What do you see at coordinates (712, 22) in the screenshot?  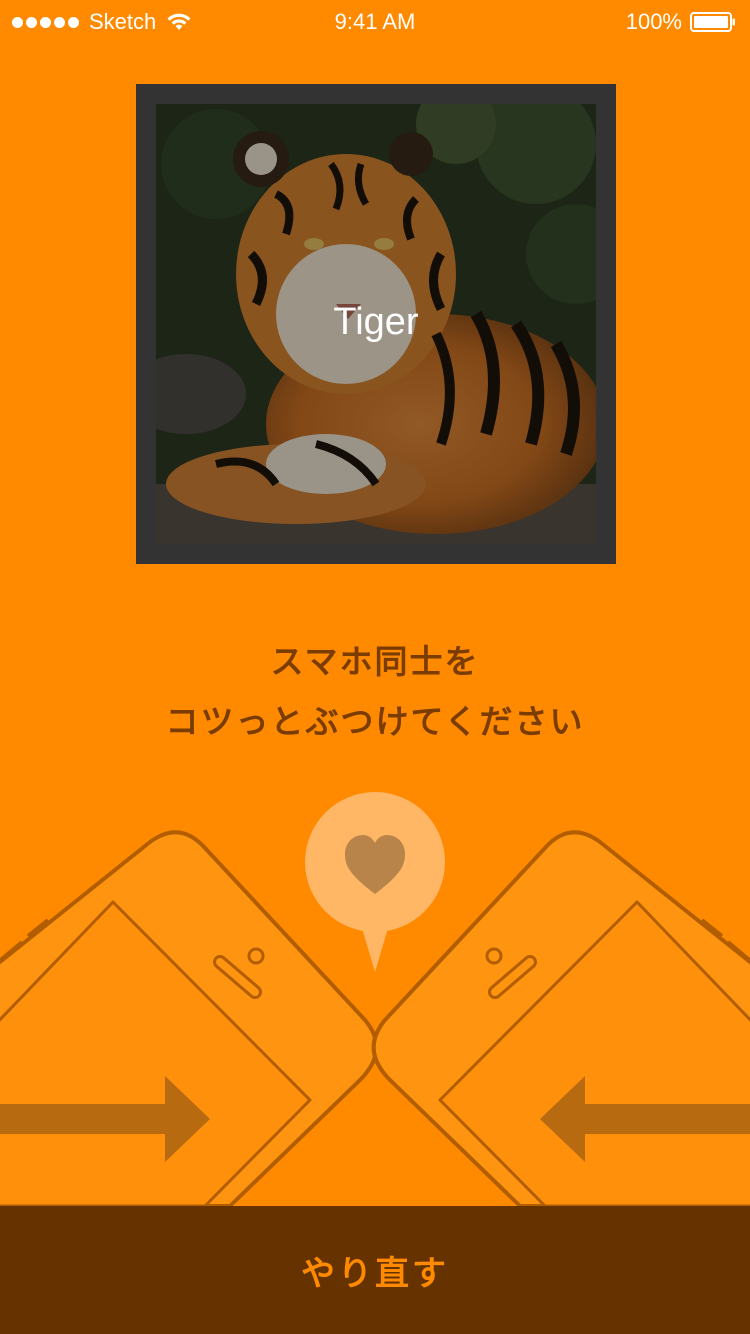 I see `battery-icon` at bounding box center [712, 22].